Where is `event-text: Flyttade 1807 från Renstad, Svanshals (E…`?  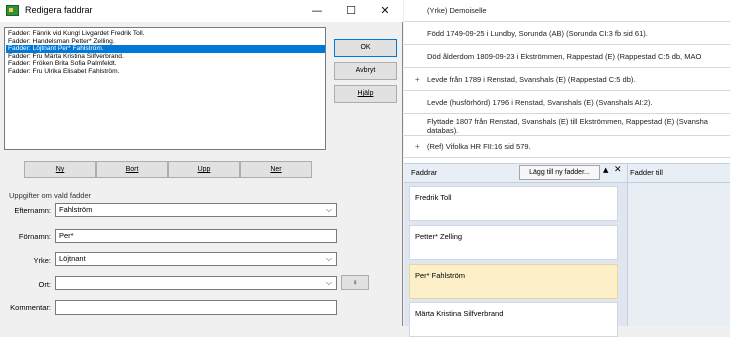
event-text: Flyttade 1807 från Renstad, Svanshals (E… is located at coordinates (567, 121).